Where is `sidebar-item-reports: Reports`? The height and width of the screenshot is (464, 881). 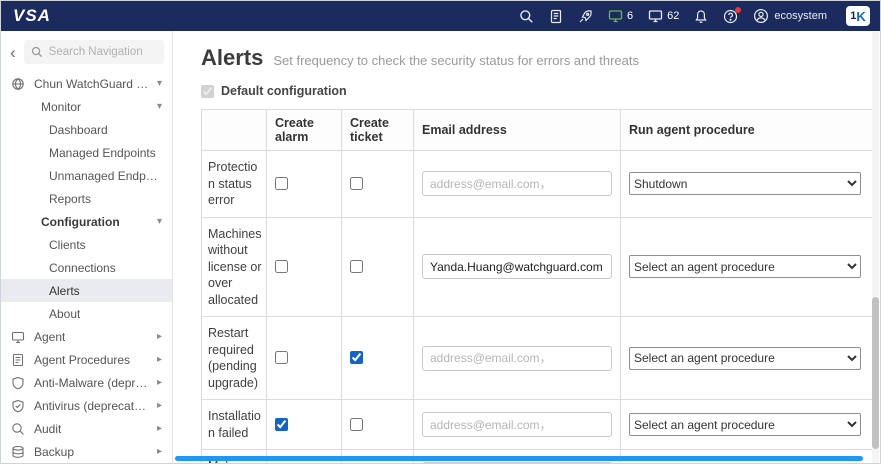 sidebar-item-reports: Reports is located at coordinates (86, 198).